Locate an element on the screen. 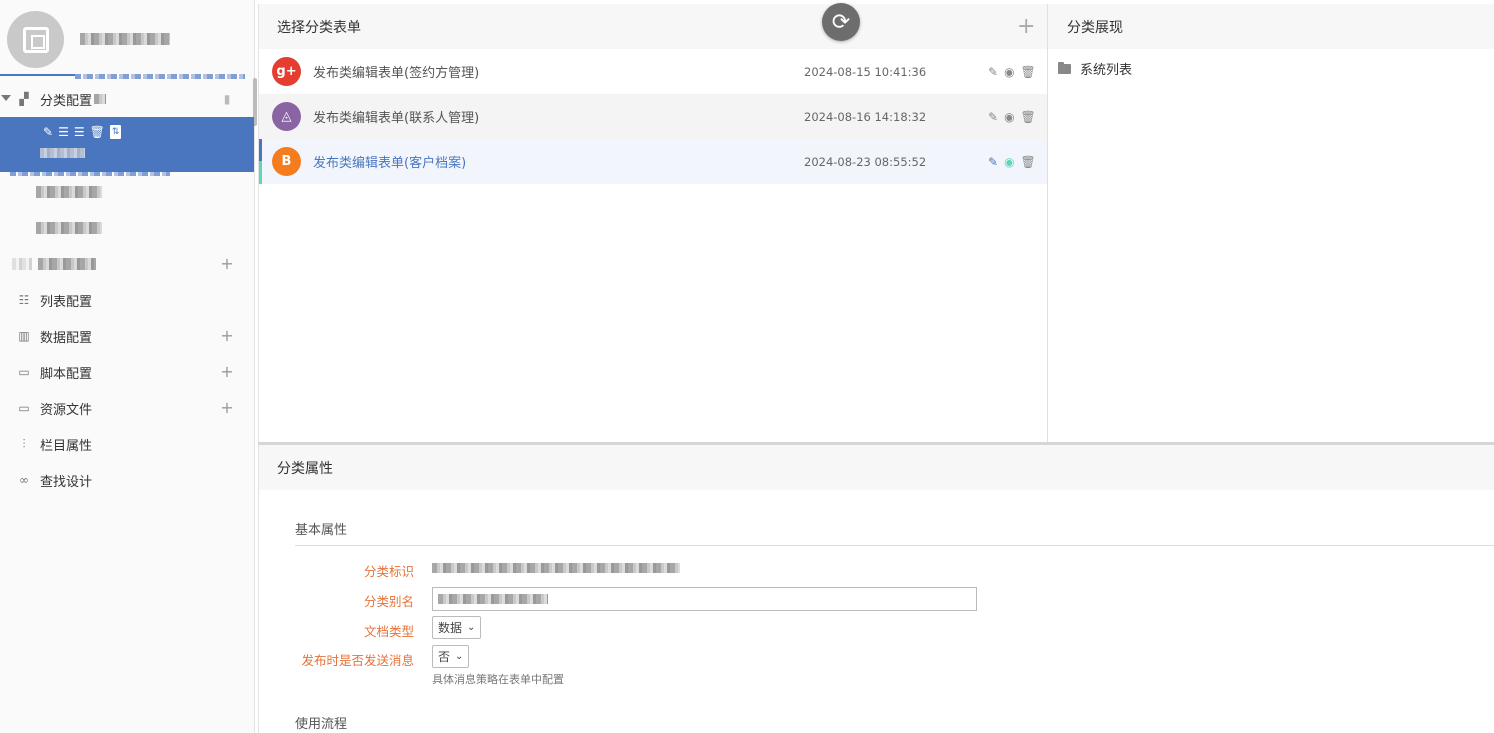 This screenshot has width=1494, height=733. section-title: 使用流程 is located at coordinates (321, 724).